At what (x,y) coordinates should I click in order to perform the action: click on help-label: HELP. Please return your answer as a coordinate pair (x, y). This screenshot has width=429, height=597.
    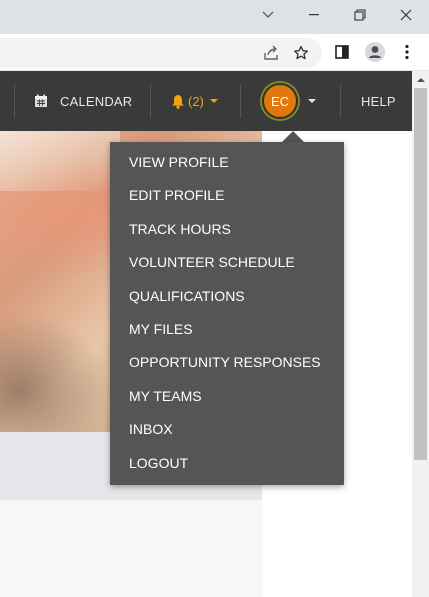
    Looking at the image, I should click on (378, 101).